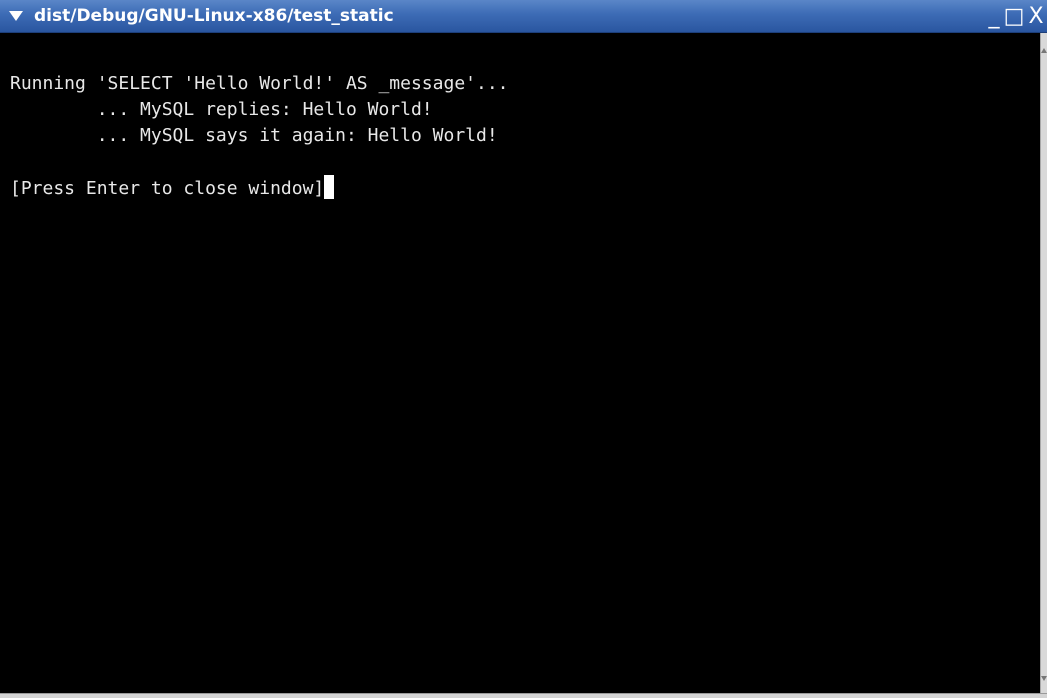 The width and height of the screenshot is (1047, 698). Describe the element at coordinates (1044, 678) in the screenshot. I see `scroll-down-arrow-icon` at that location.